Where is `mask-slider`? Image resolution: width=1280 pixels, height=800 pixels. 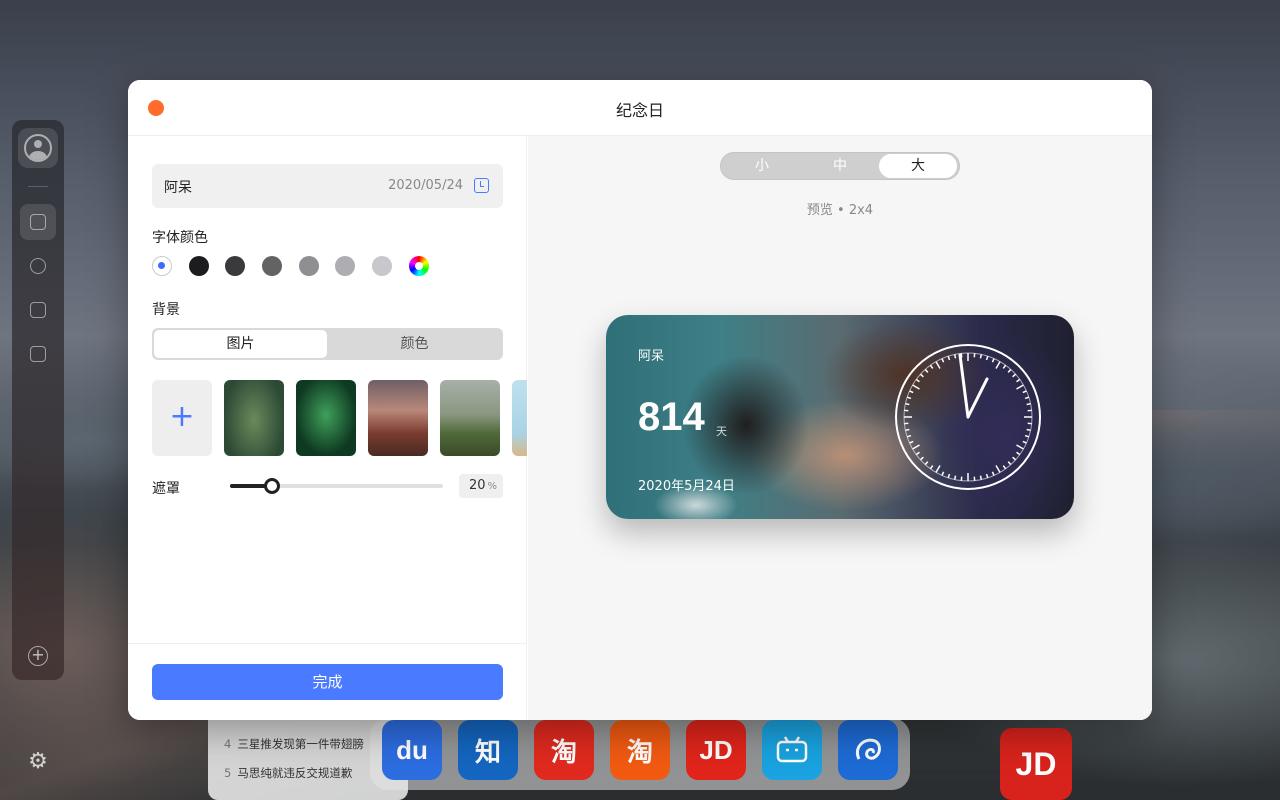 mask-slider is located at coordinates (336, 486).